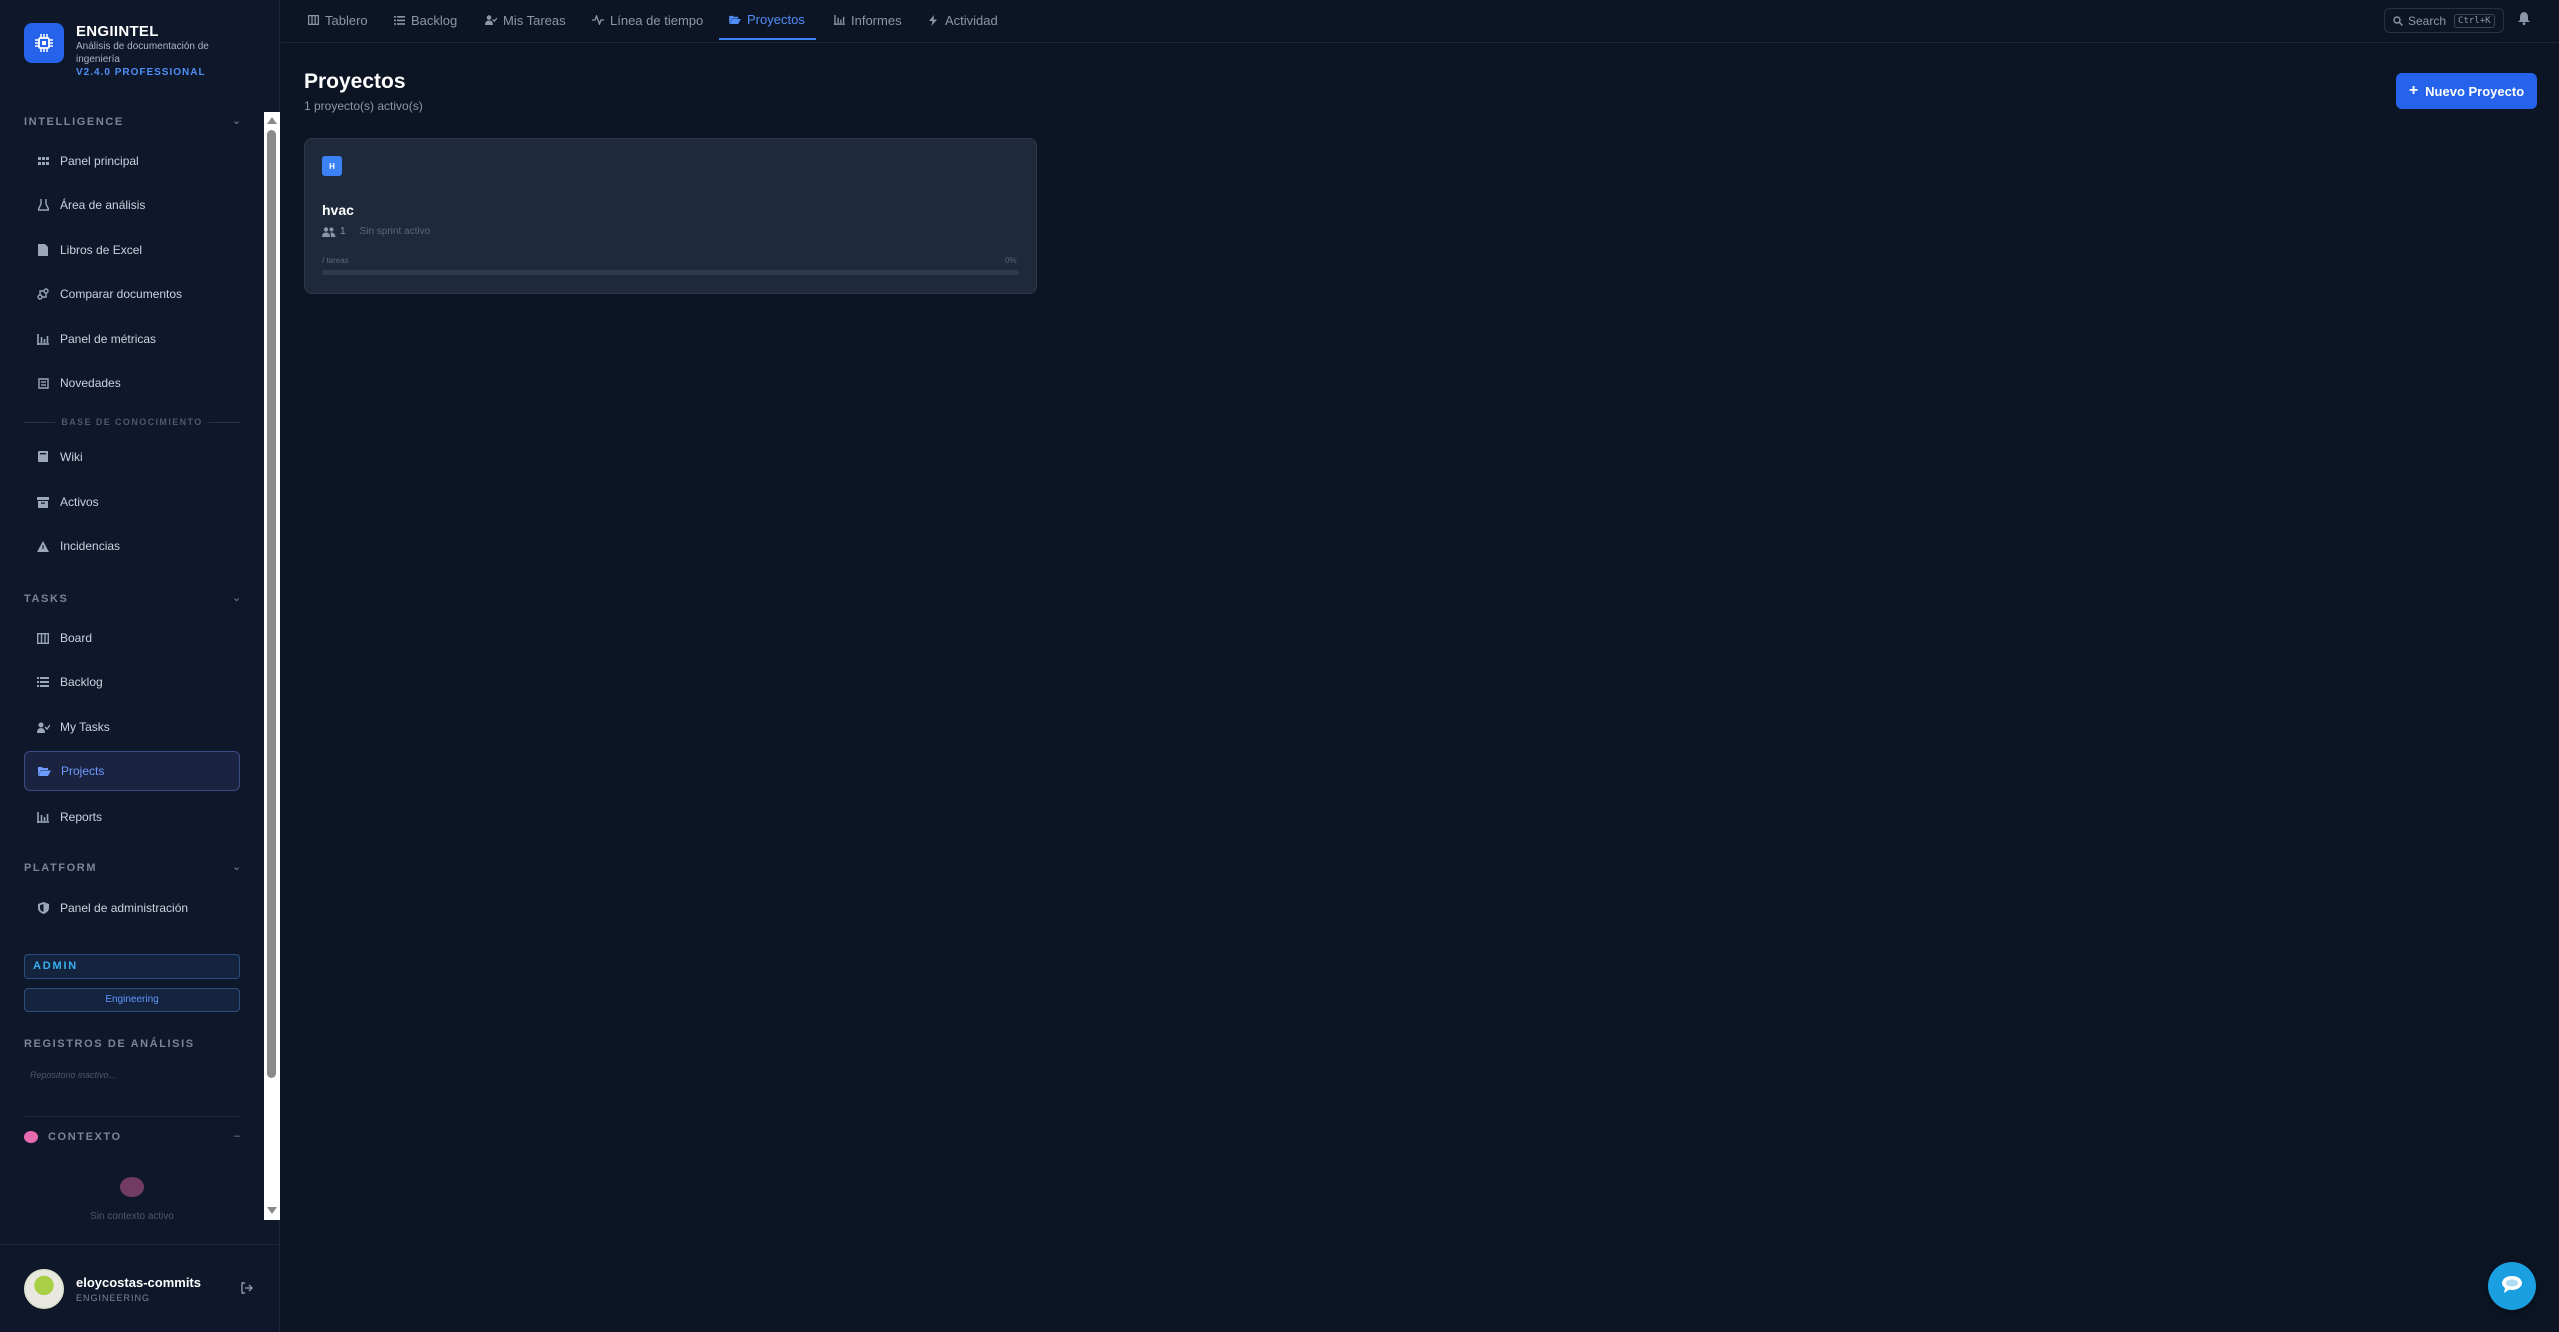 The width and height of the screenshot is (2559, 1332). What do you see at coordinates (132, 682) in the screenshot?
I see `sidebar-item-backlog: Backlog` at bounding box center [132, 682].